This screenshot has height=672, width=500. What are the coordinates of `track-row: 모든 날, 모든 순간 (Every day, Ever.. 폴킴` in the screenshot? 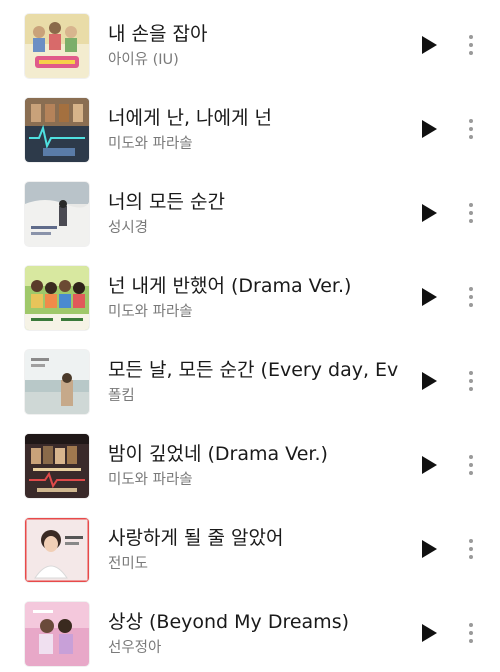 It's located at (250, 378).